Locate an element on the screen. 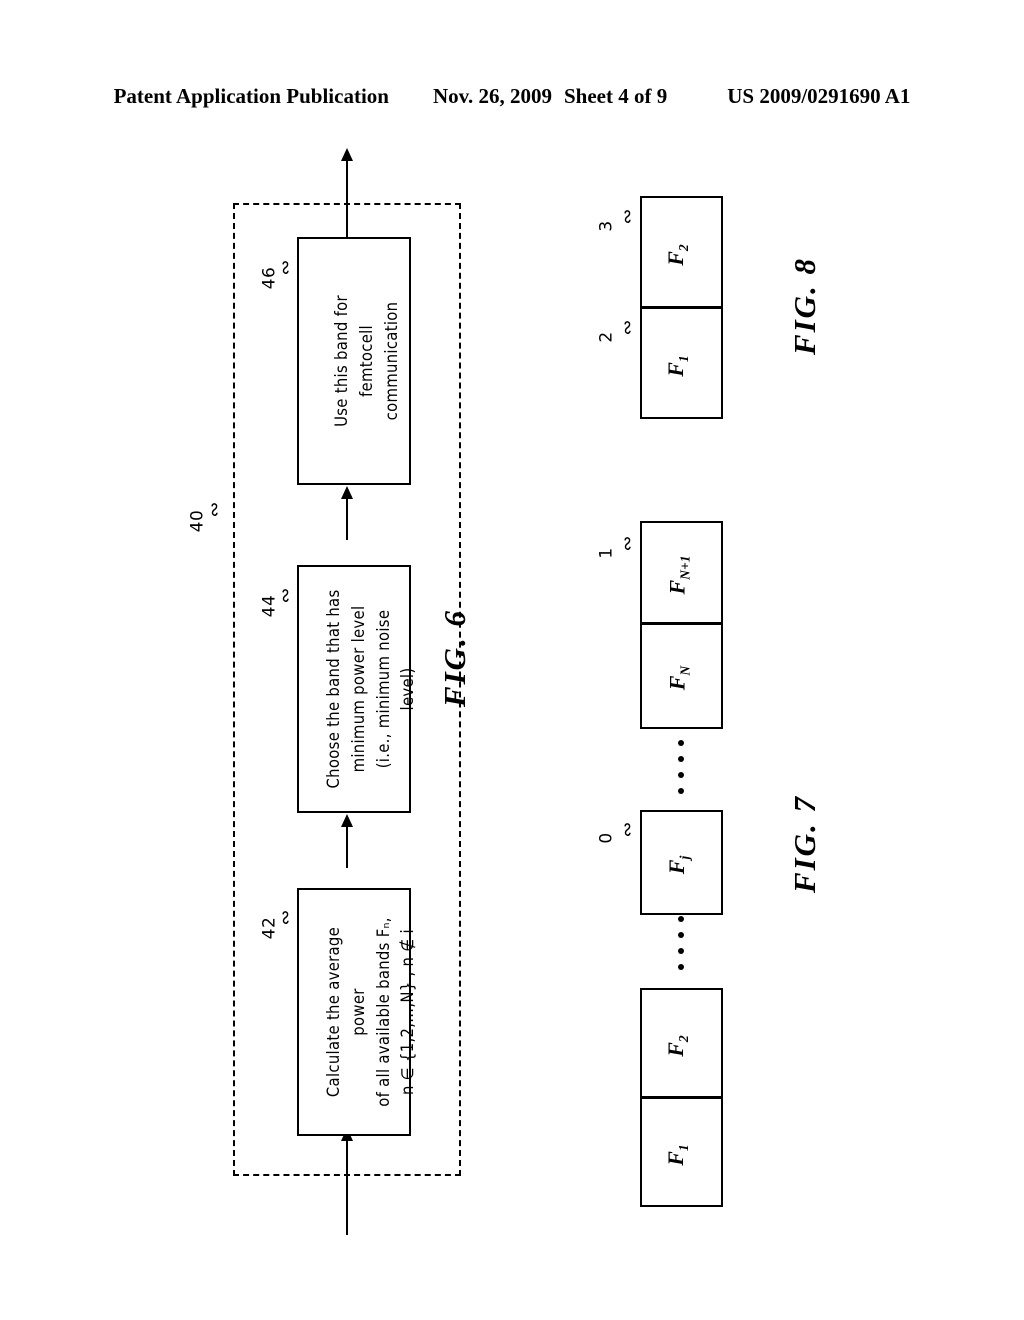 The image size is (1024, 1320). header-publication-label: Patent Application Publication is located at coordinates (251, 96).